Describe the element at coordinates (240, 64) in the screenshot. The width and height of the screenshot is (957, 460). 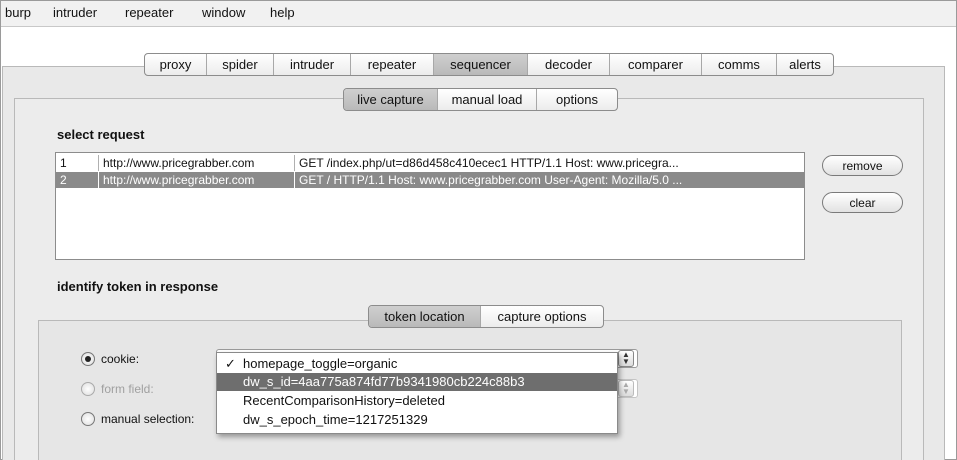
I see `tab-spider: spider` at that location.